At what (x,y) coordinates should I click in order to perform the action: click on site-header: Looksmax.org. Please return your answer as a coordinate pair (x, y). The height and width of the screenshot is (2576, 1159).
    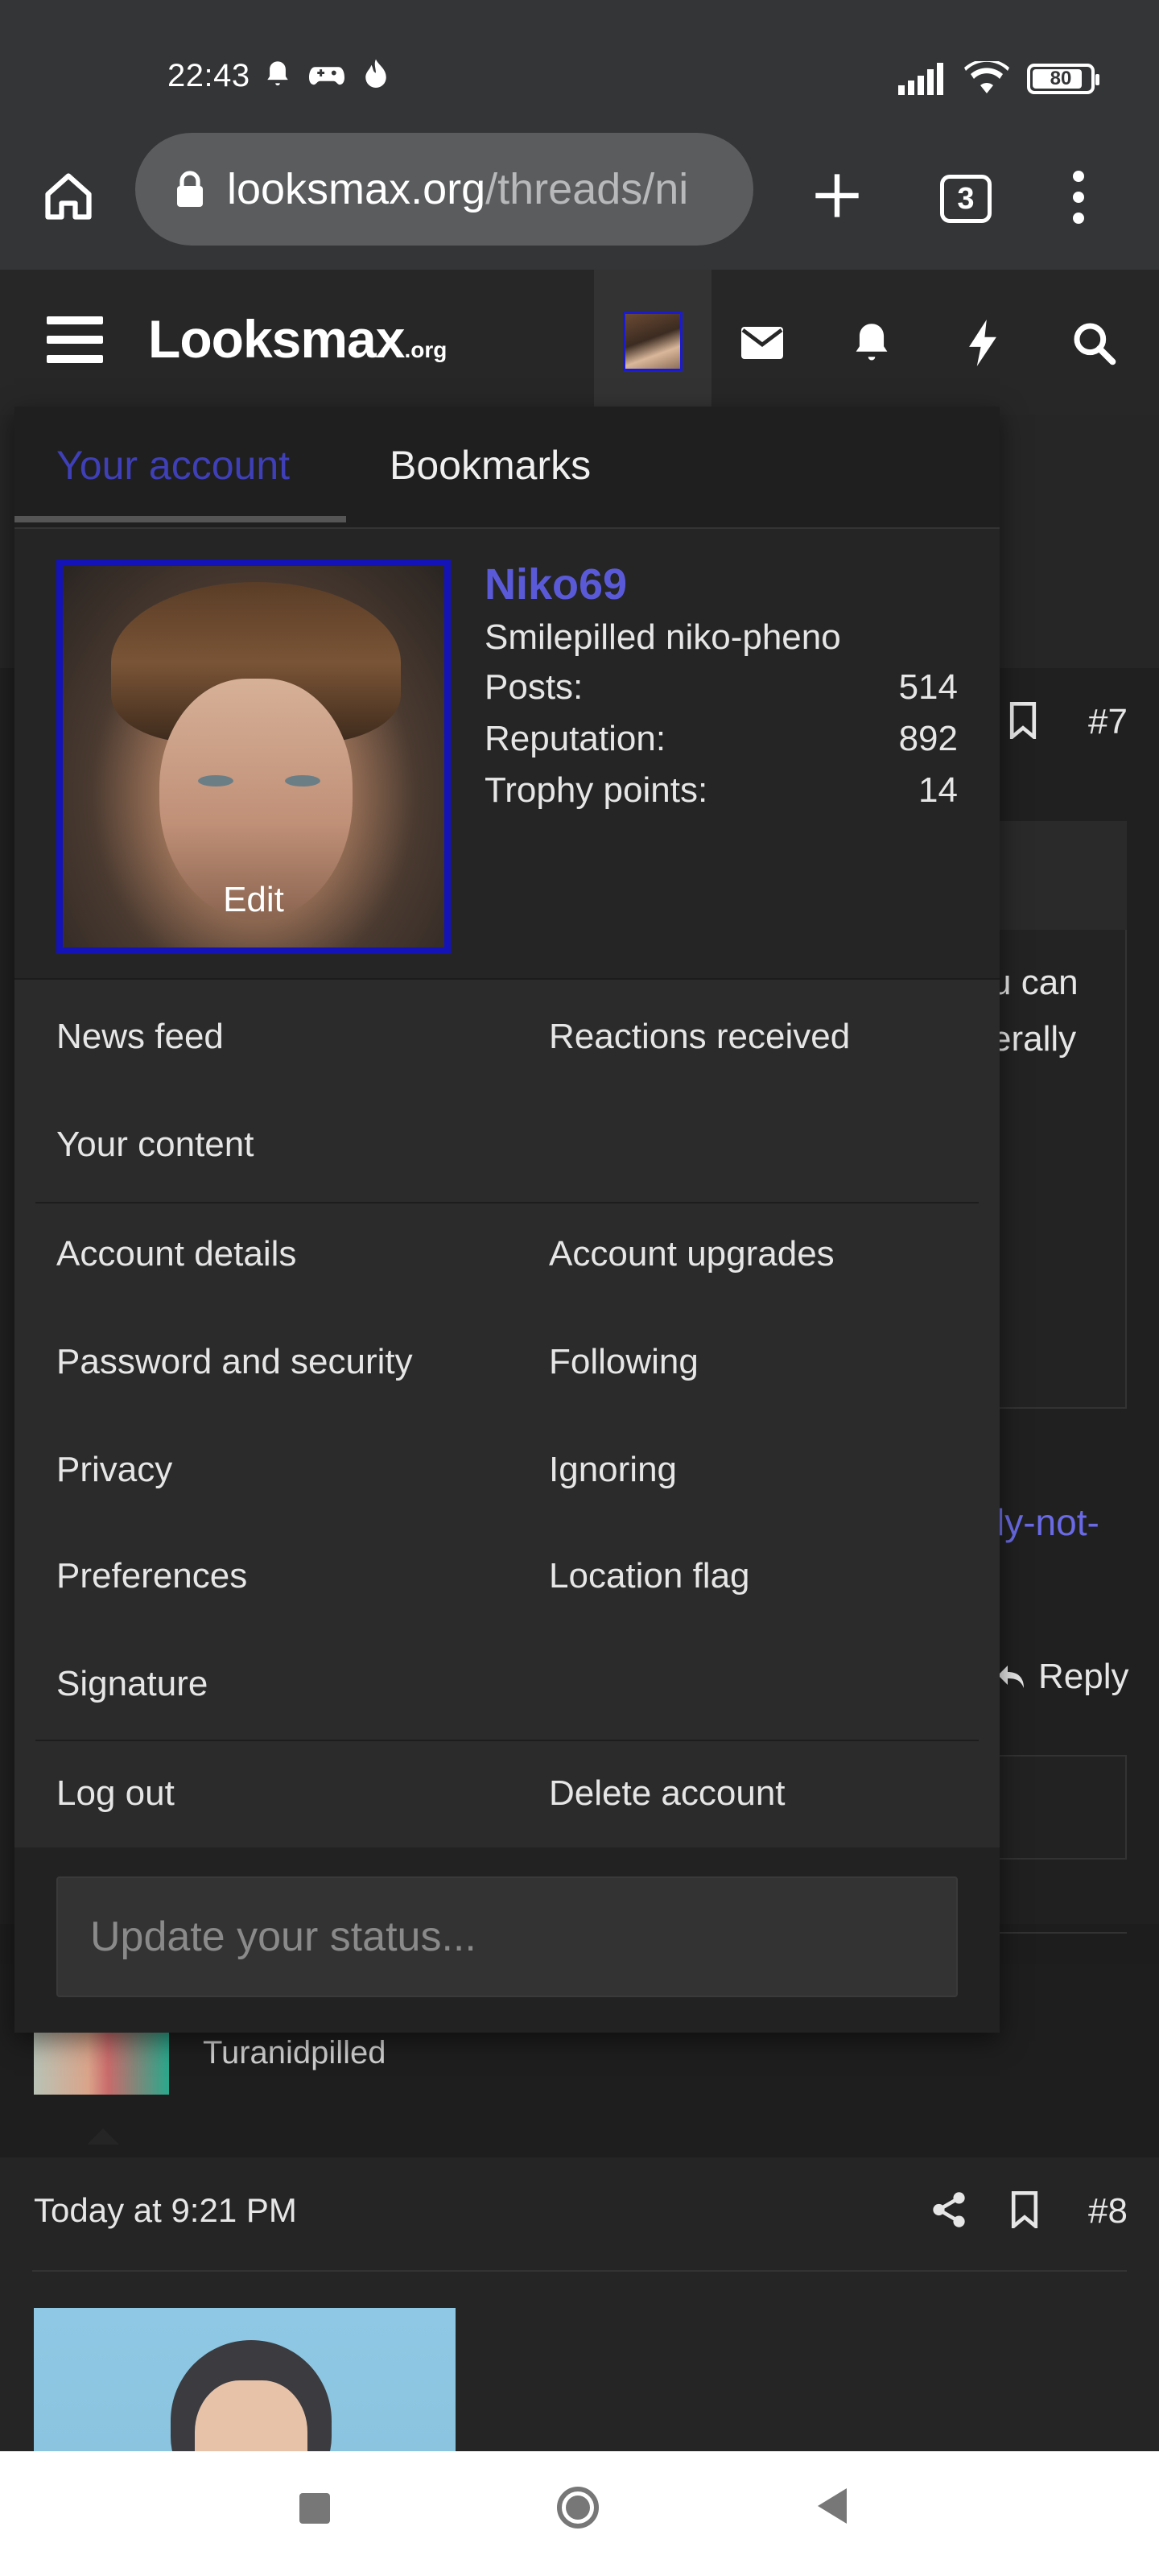
    Looking at the image, I should click on (579, 342).